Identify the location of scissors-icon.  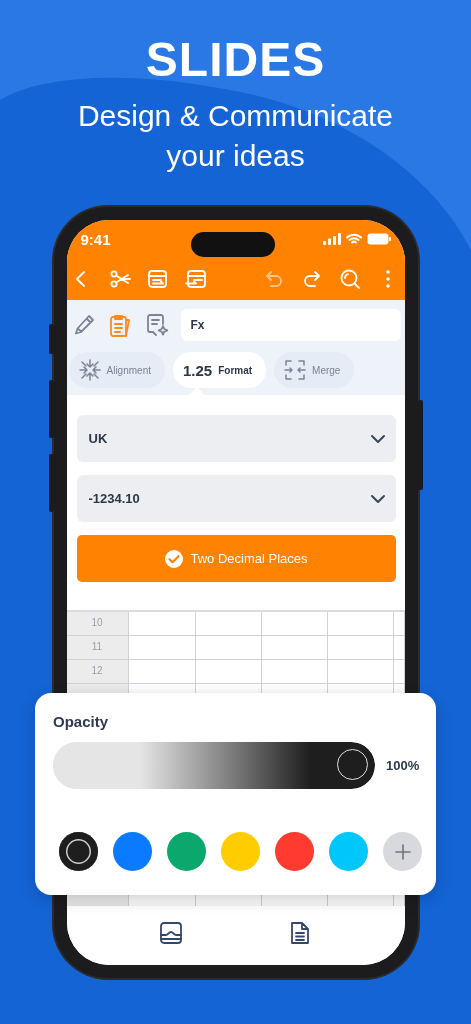
(119, 279).